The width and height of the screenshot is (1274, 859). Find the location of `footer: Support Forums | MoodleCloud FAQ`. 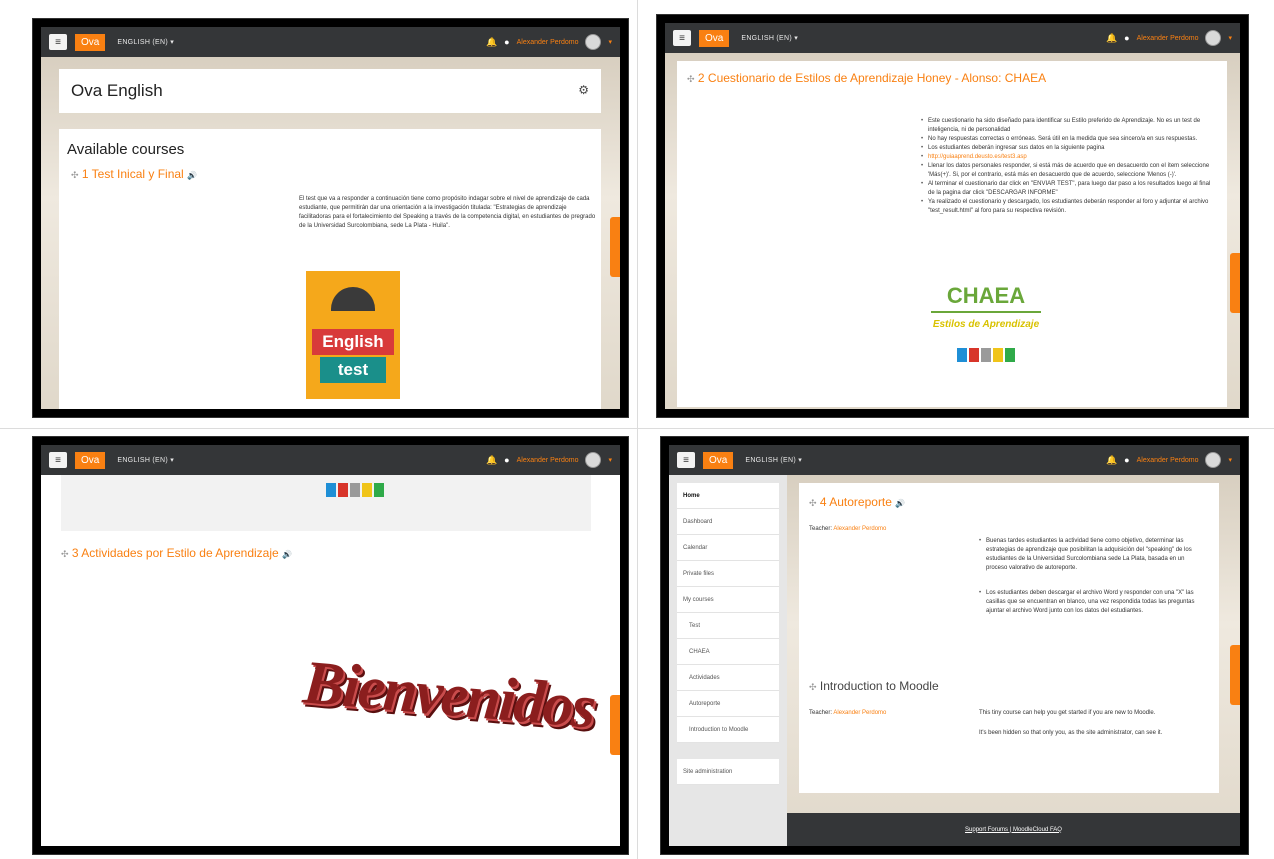

footer: Support Forums | MoodleCloud FAQ is located at coordinates (1013, 829).